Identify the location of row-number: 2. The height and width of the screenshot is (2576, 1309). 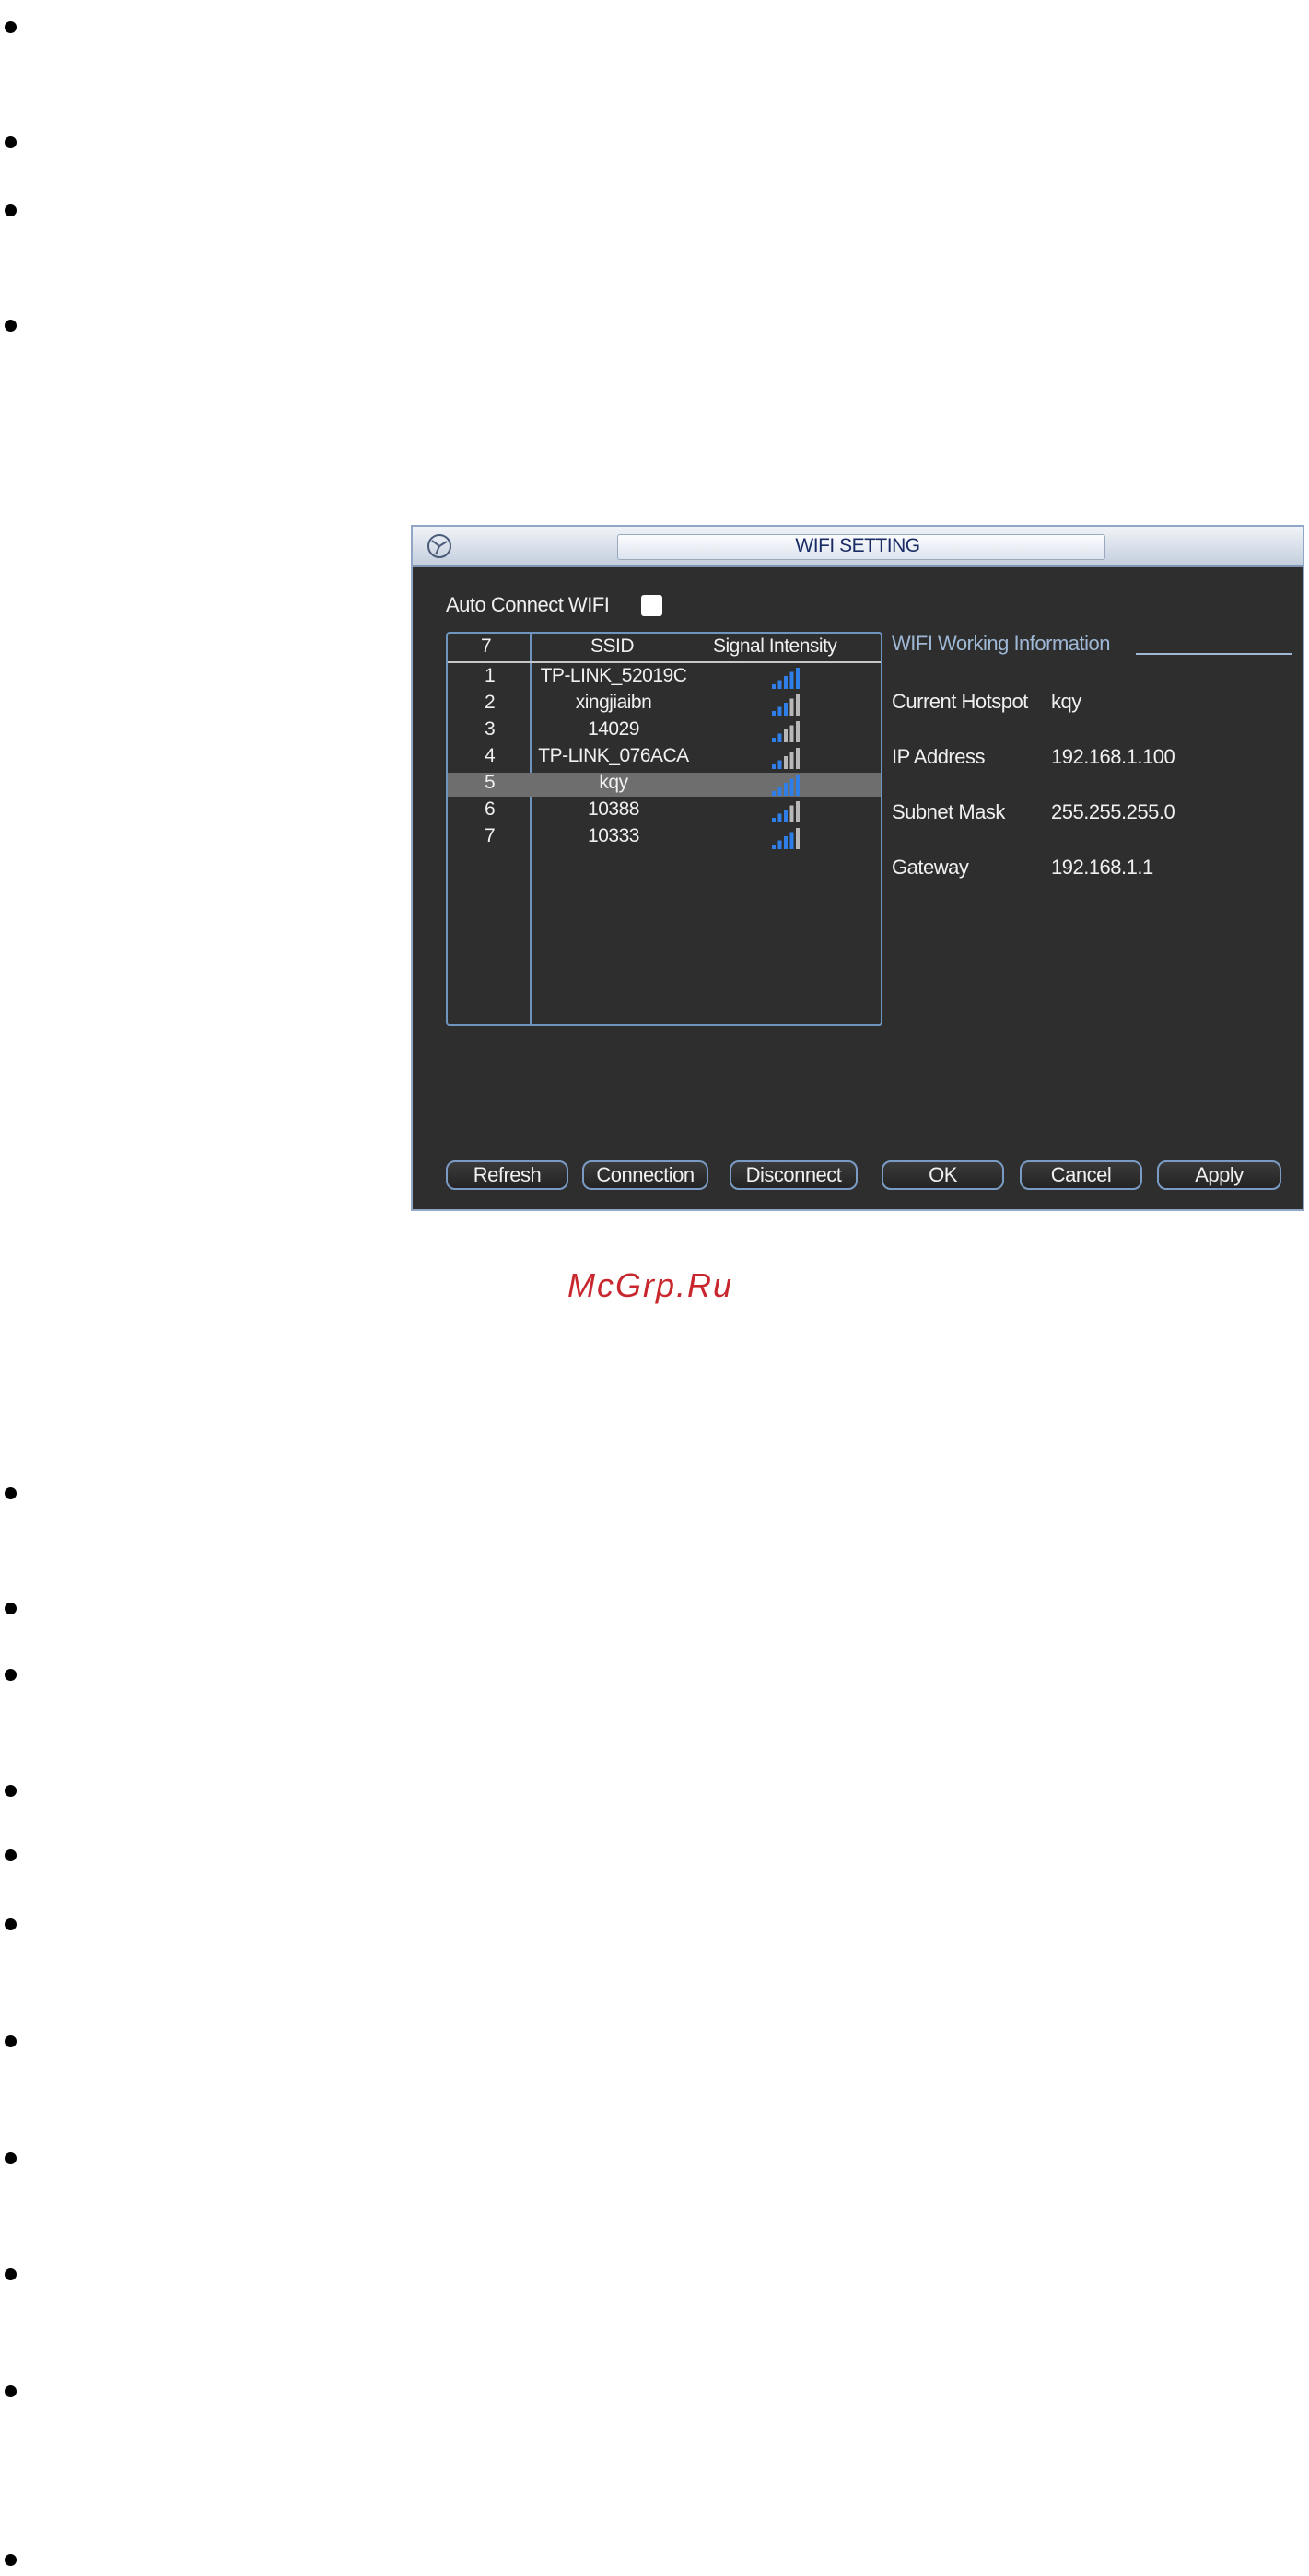
(490, 702).